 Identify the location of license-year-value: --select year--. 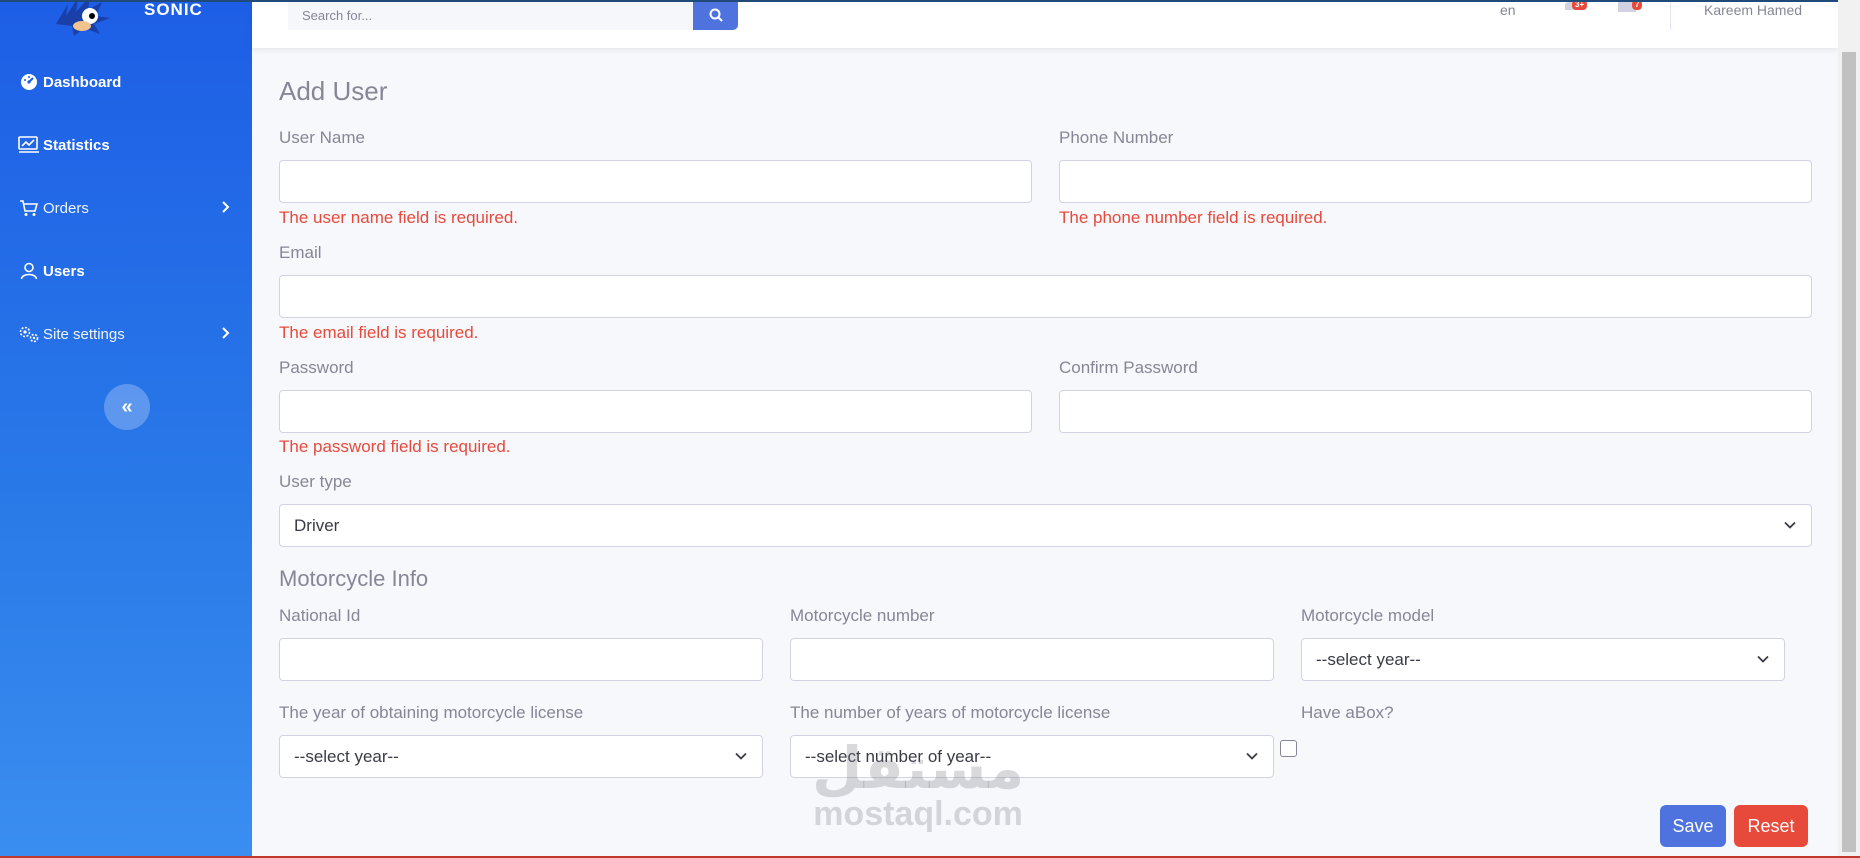
(346, 756).